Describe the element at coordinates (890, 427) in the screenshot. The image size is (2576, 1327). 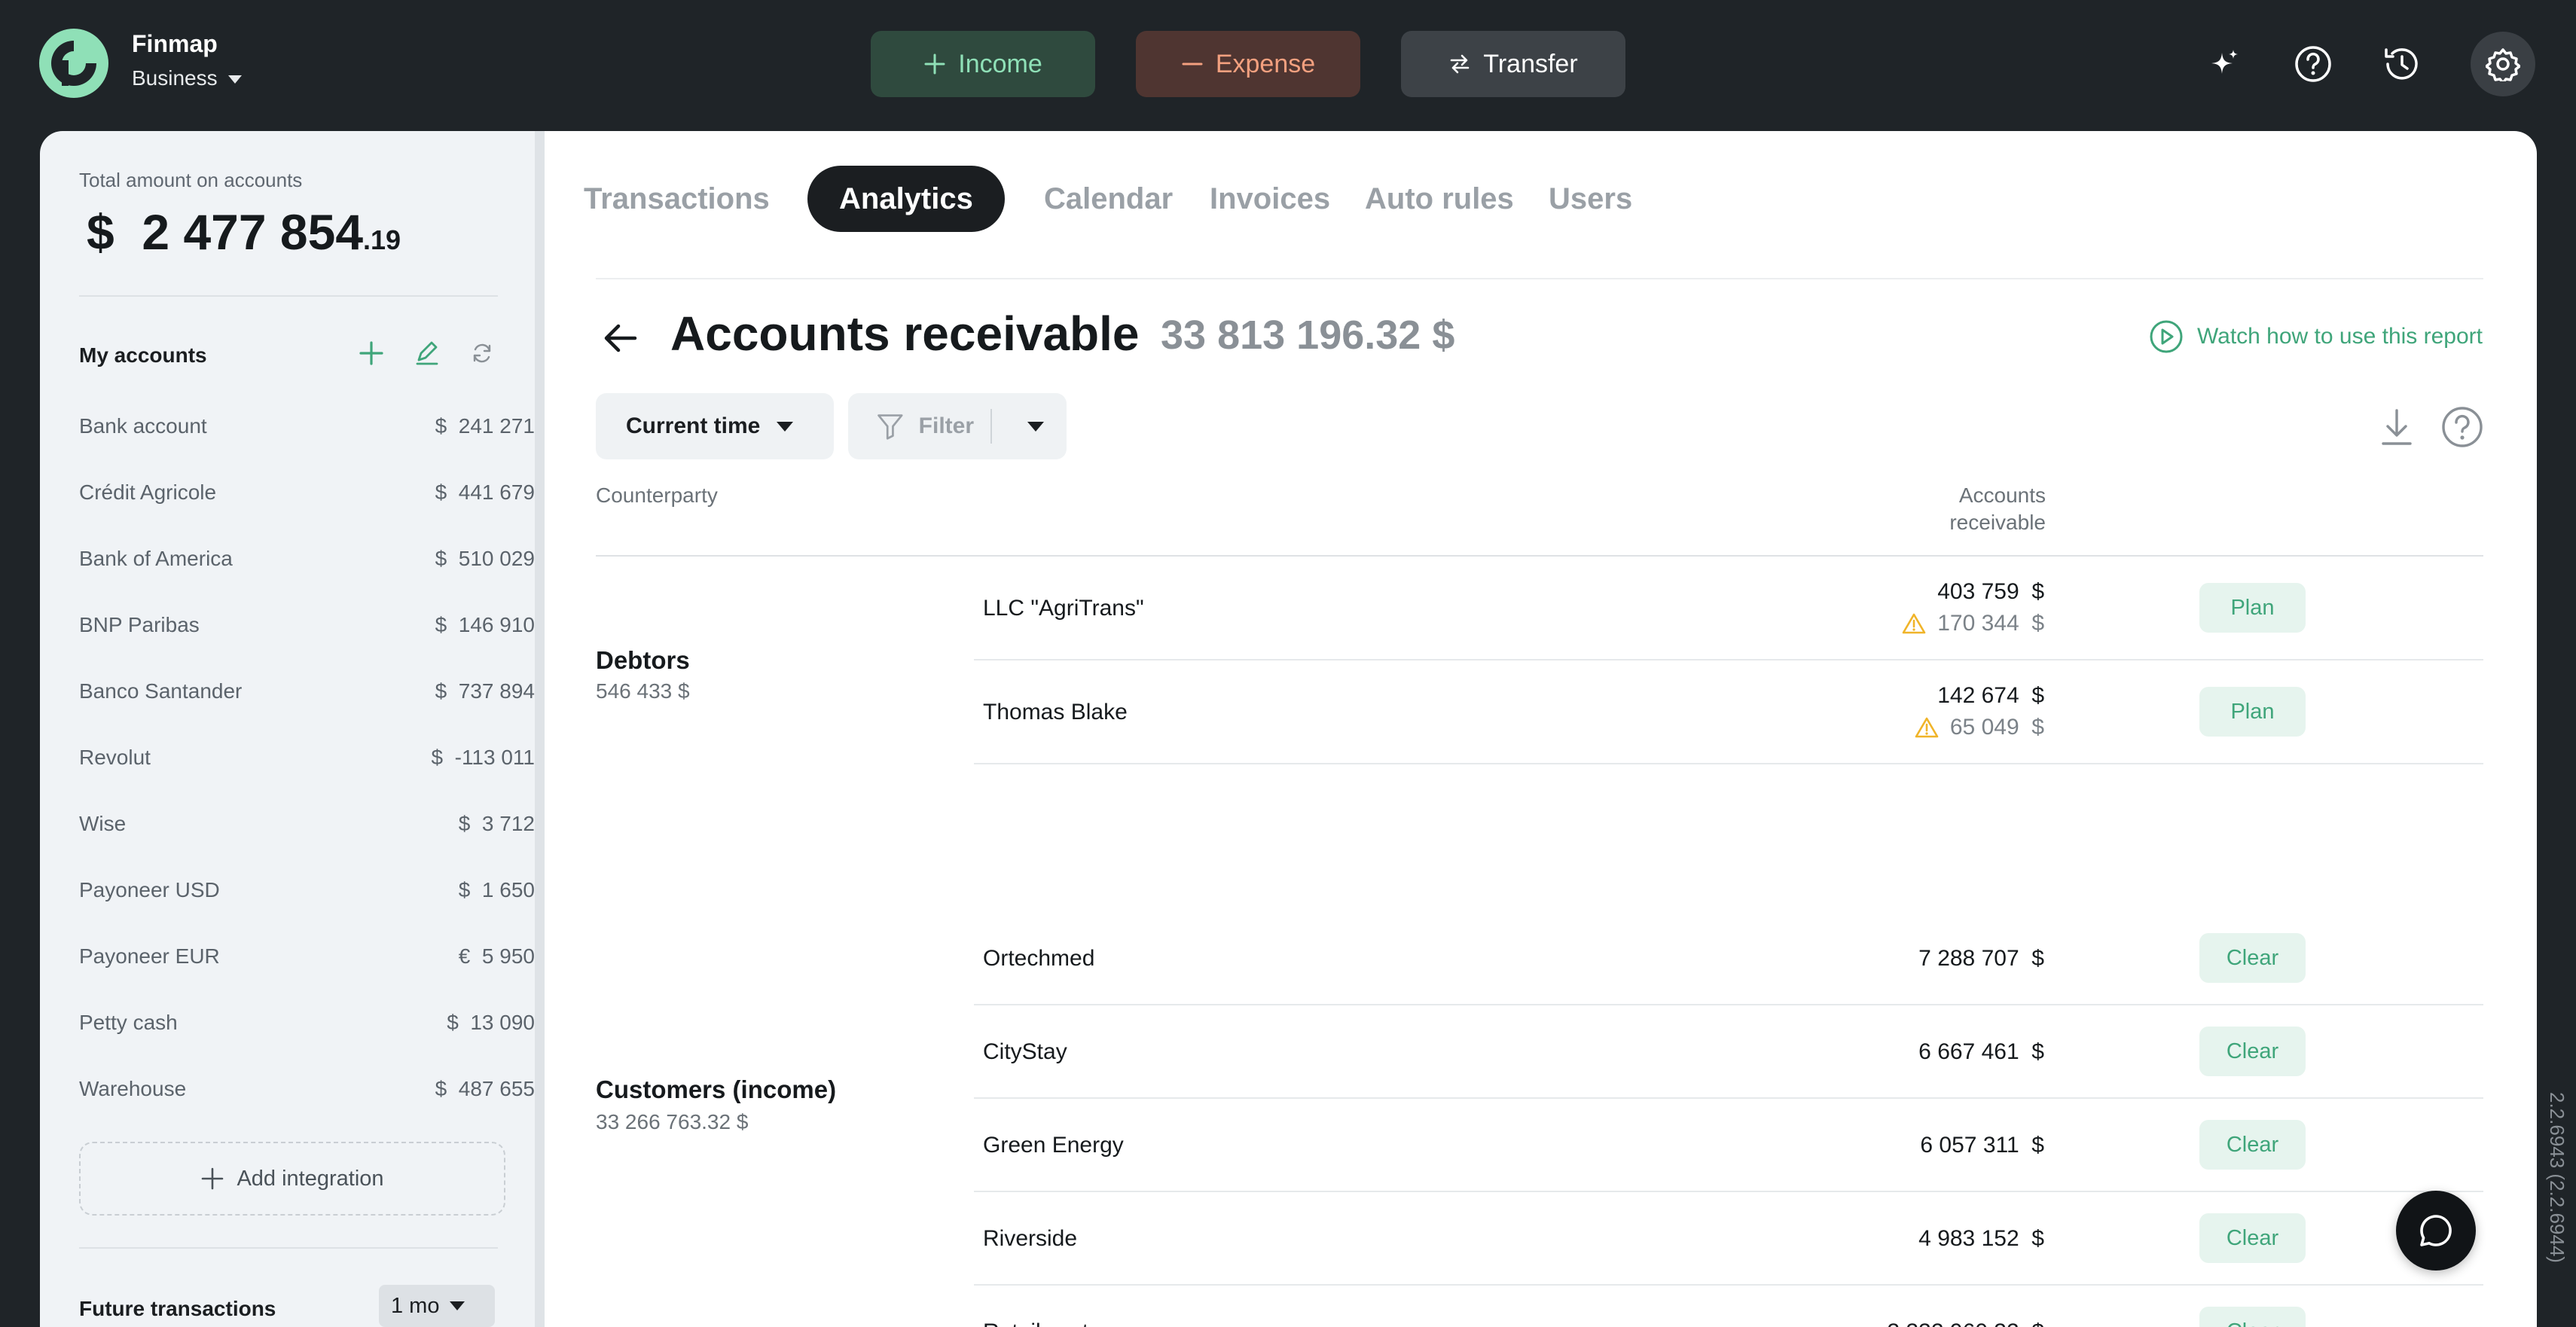
I see `filter-funnel-icon` at that location.